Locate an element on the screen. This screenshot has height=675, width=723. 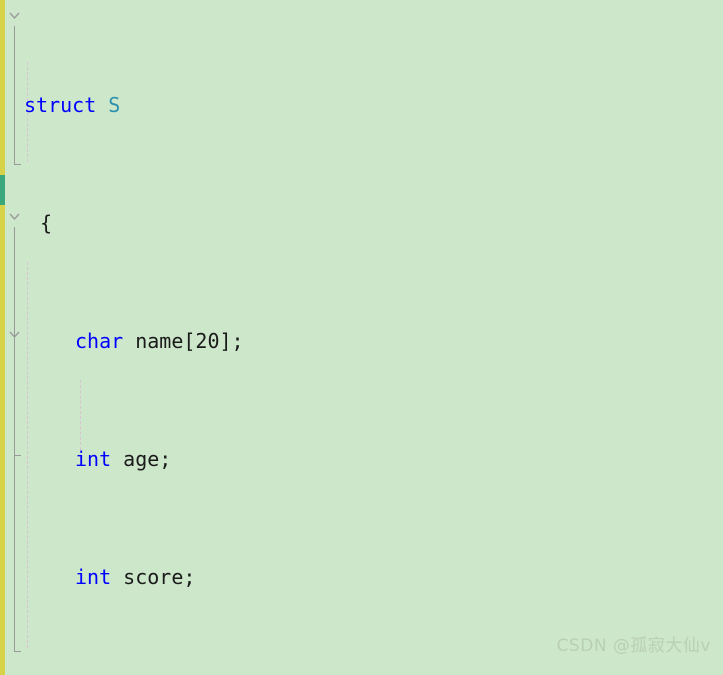
code-line-5: int score; is located at coordinates (338, 578).